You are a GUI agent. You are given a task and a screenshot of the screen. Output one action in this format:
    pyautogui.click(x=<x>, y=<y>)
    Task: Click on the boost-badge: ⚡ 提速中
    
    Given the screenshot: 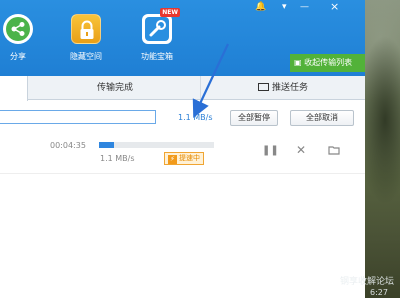 What is the action you would take?
    pyautogui.click(x=184, y=158)
    